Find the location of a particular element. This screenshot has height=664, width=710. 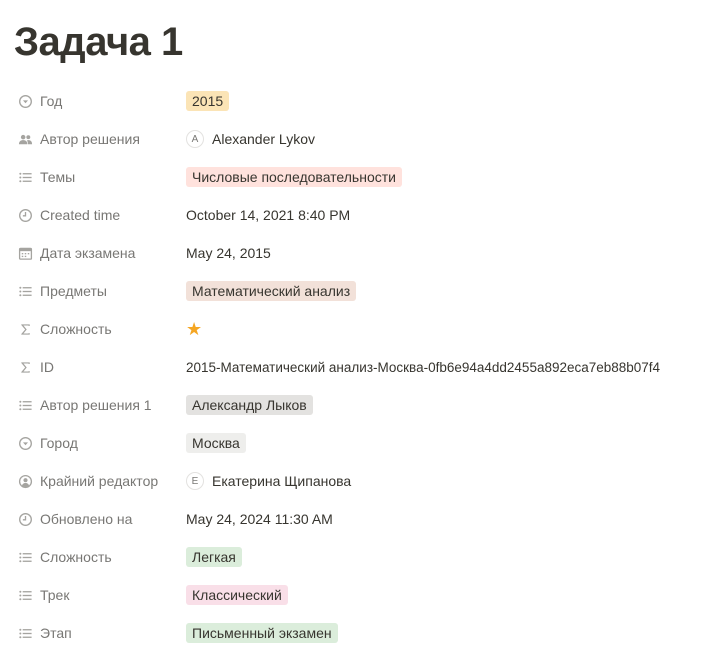

track-tag: Классический is located at coordinates (237, 595).